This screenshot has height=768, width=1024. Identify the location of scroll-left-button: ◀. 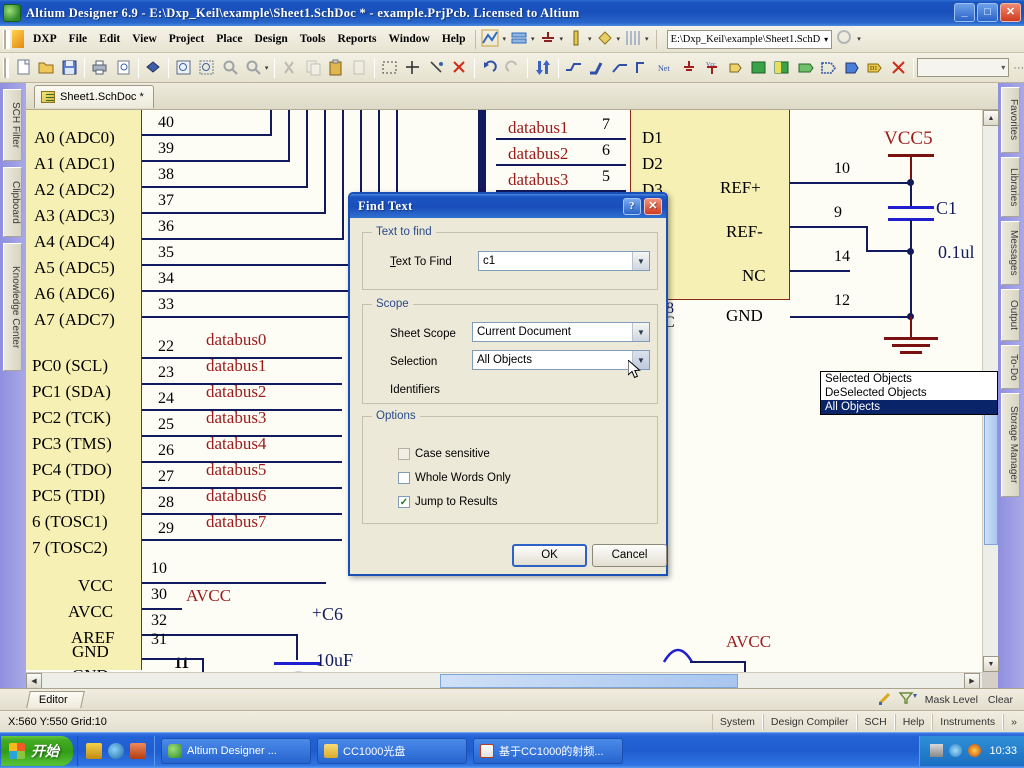
(34, 681).